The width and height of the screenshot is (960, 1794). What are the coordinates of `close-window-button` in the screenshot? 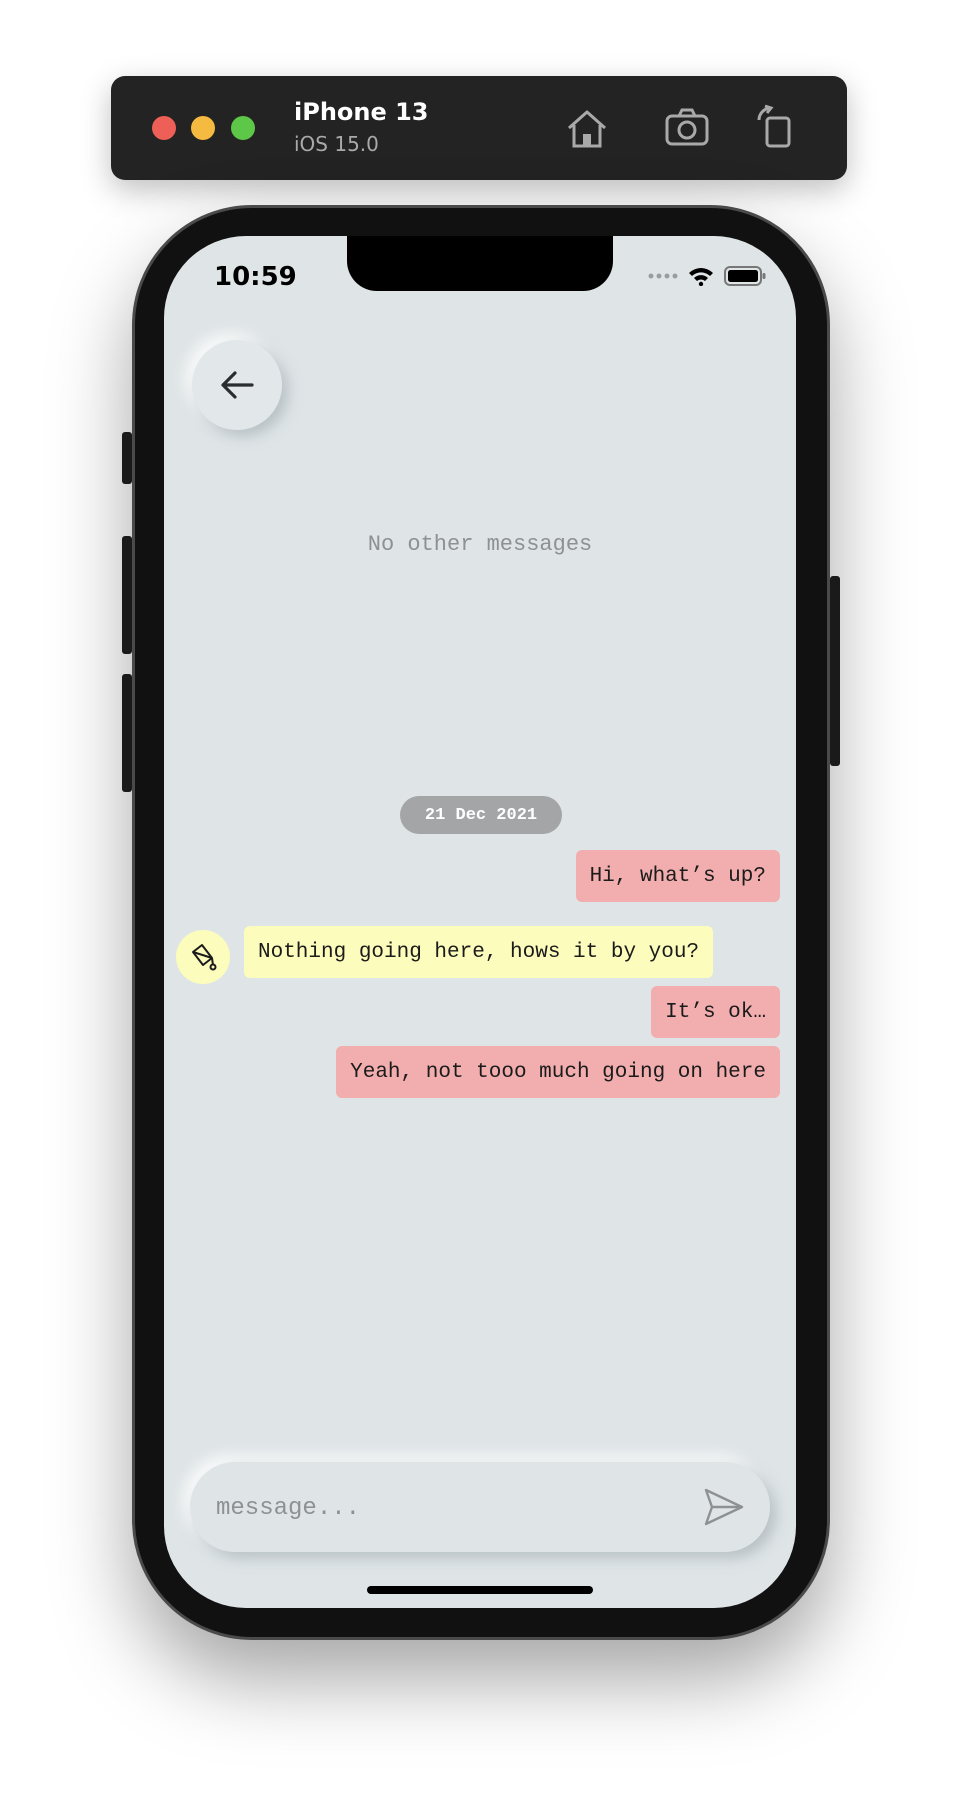 It's located at (164, 128).